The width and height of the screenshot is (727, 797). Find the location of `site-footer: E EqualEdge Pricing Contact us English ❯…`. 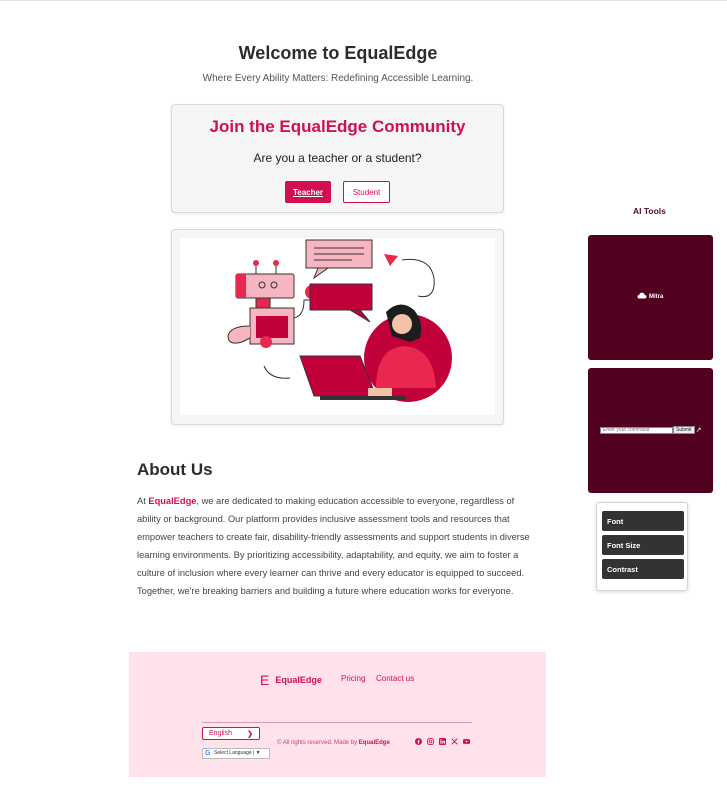

site-footer: E EqualEdge Pricing Contact us English ❯… is located at coordinates (337, 714).